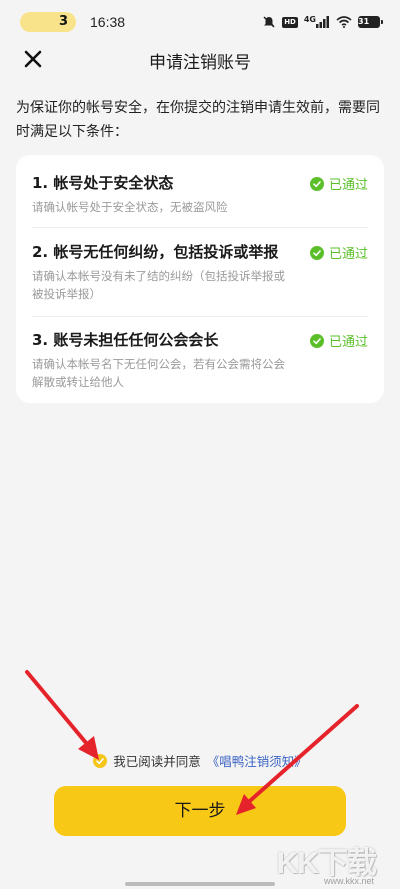 The width and height of the screenshot is (400, 889). Describe the element at coordinates (157, 761) in the screenshot. I see `agreement-text: 我已阅读并同意` at that location.